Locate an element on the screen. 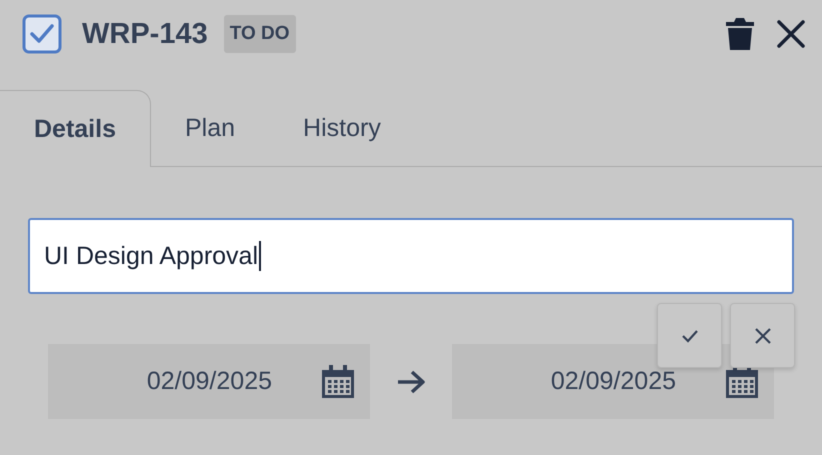  checkbox is located at coordinates (42, 34).